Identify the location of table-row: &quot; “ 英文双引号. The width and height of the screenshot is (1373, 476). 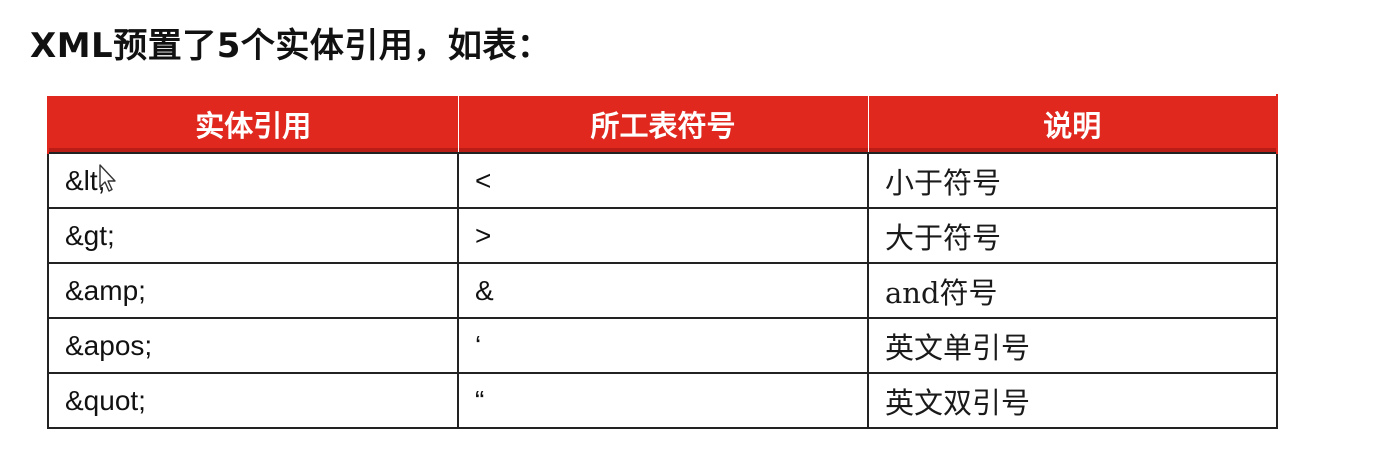
(662, 400).